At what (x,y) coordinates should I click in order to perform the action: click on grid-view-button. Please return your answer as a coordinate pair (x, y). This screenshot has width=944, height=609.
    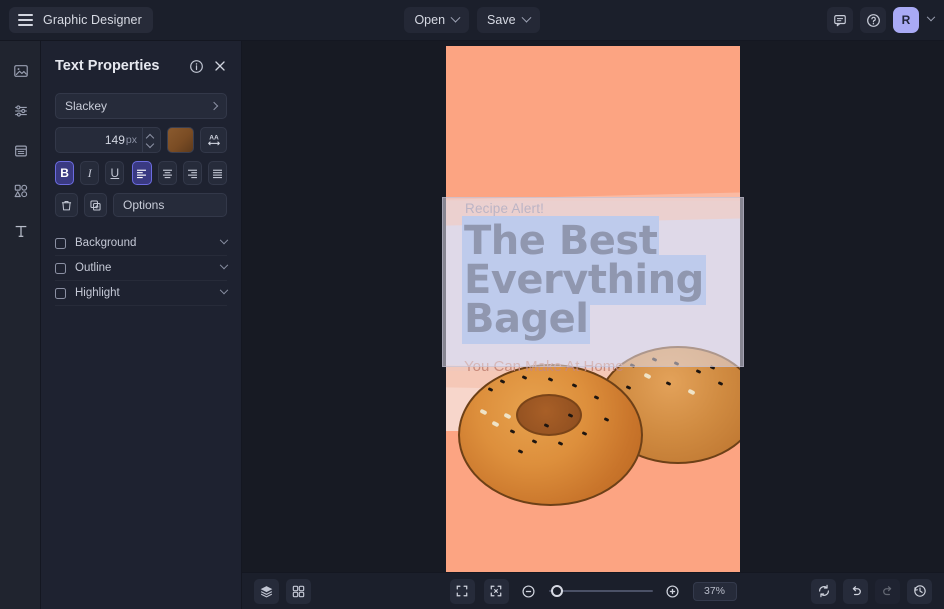
    Looking at the image, I should click on (298, 591).